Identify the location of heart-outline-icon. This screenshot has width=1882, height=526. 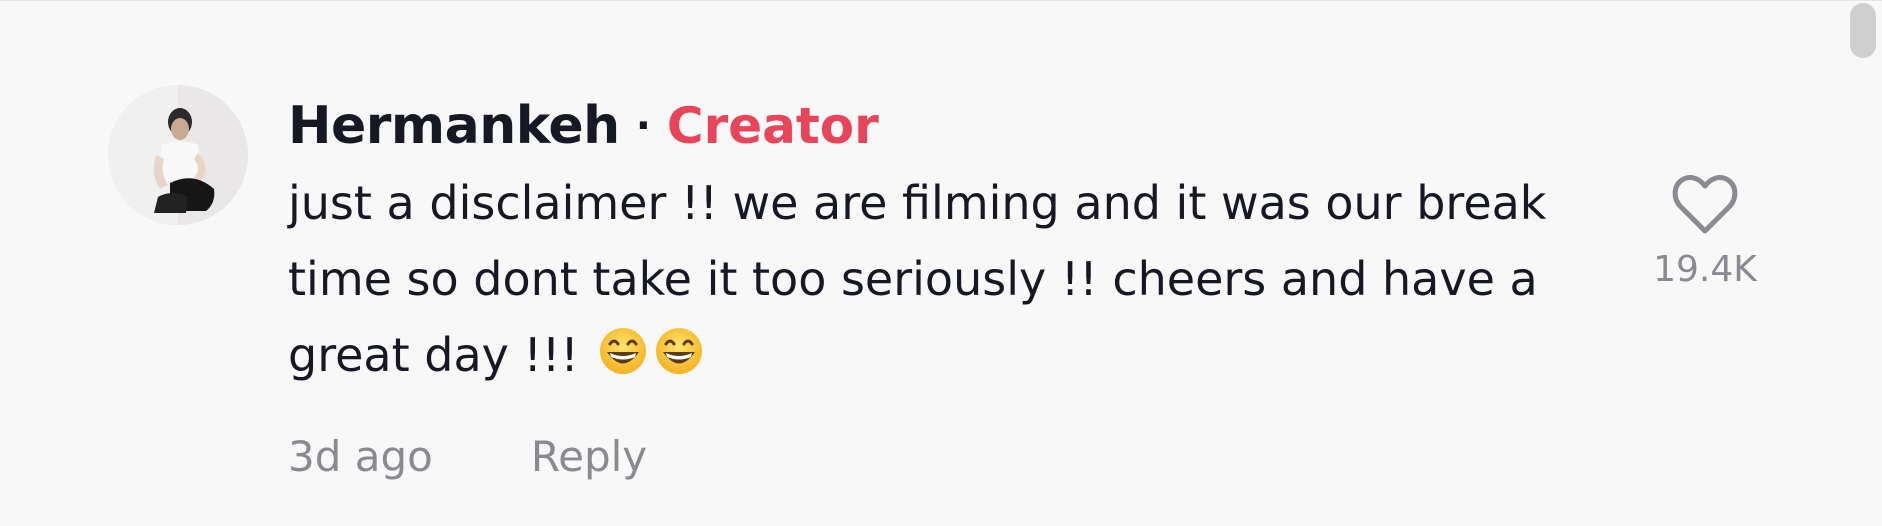
(1705, 204).